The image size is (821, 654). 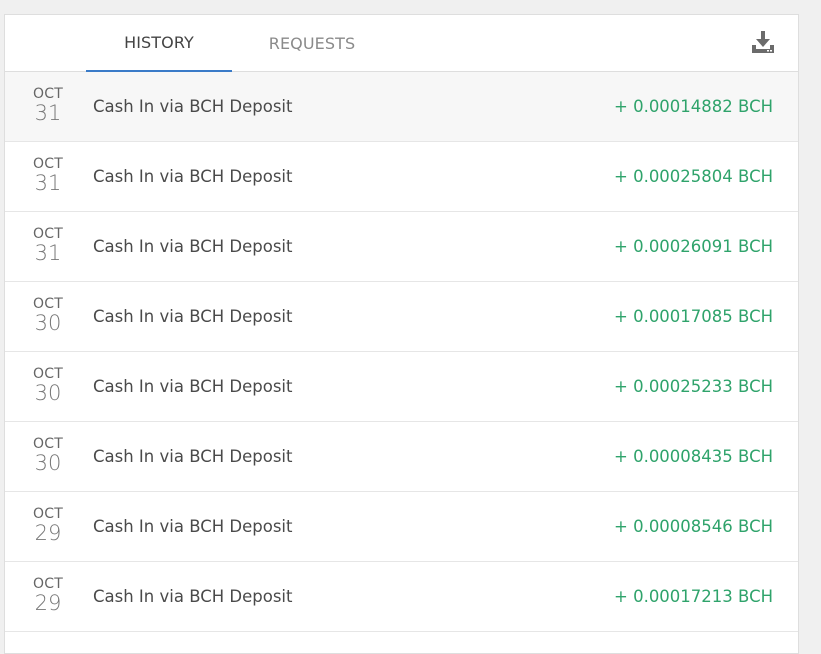 I want to click on transaction-amount: + 0.00017213 BCH, so click(x=693, y=596).